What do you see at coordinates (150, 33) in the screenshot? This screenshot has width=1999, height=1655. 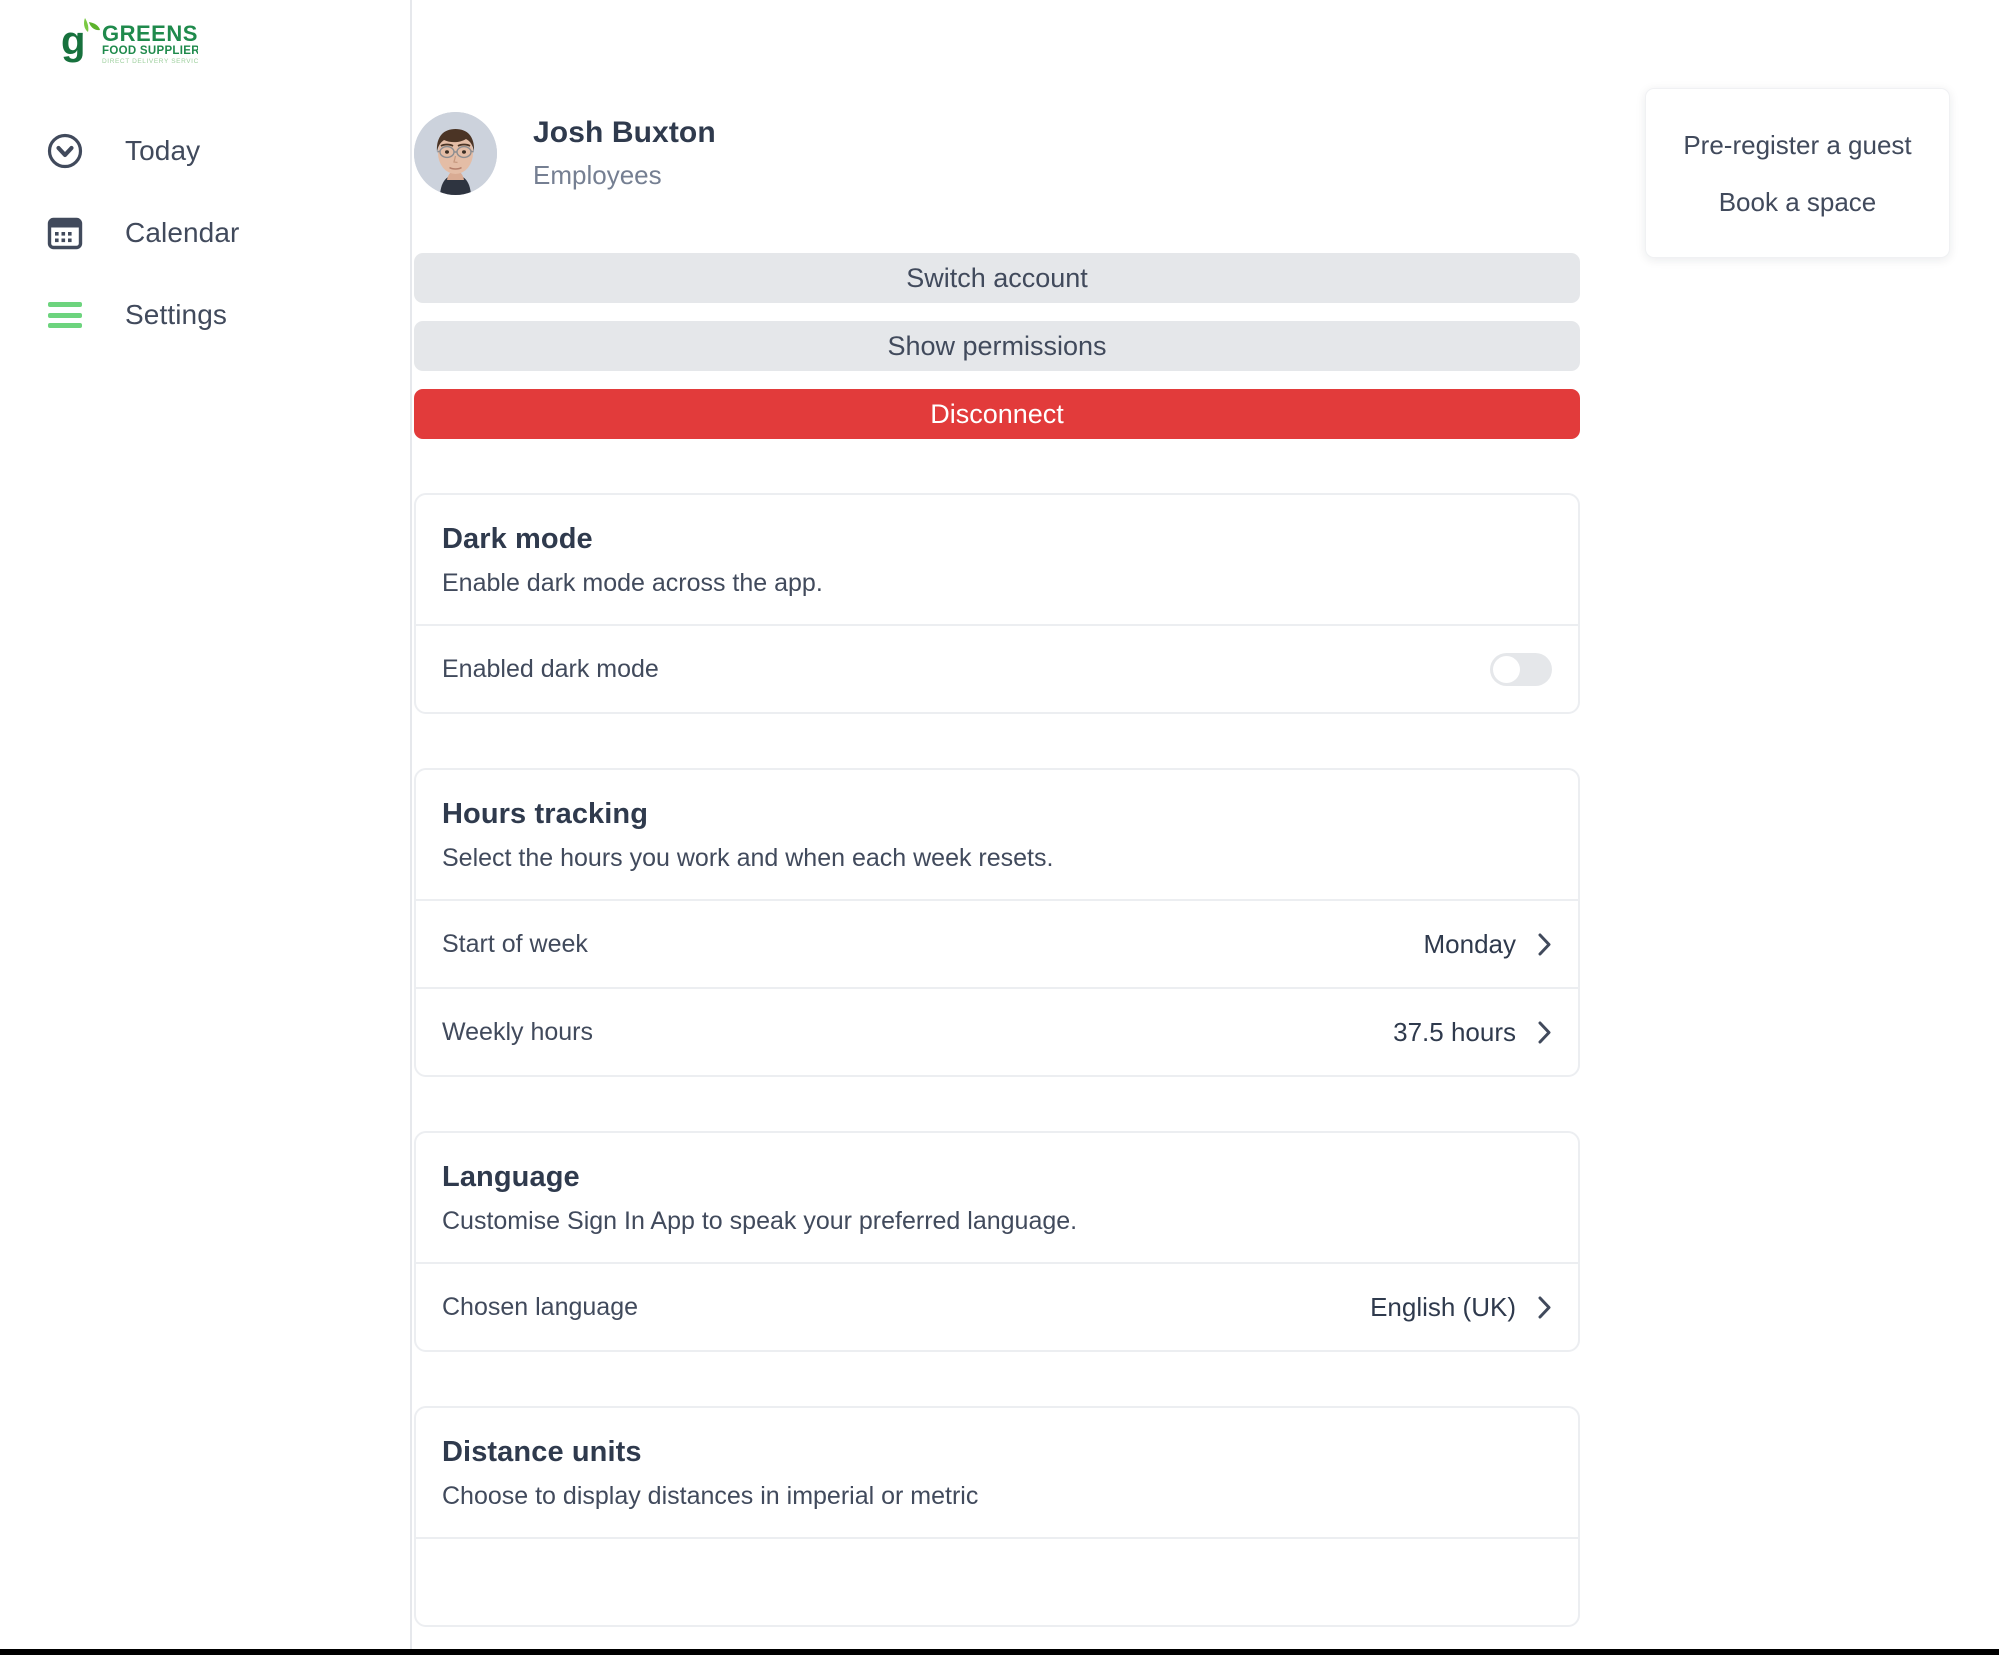 I see `svg-text: GREENS` at bounding box center [150, 33].